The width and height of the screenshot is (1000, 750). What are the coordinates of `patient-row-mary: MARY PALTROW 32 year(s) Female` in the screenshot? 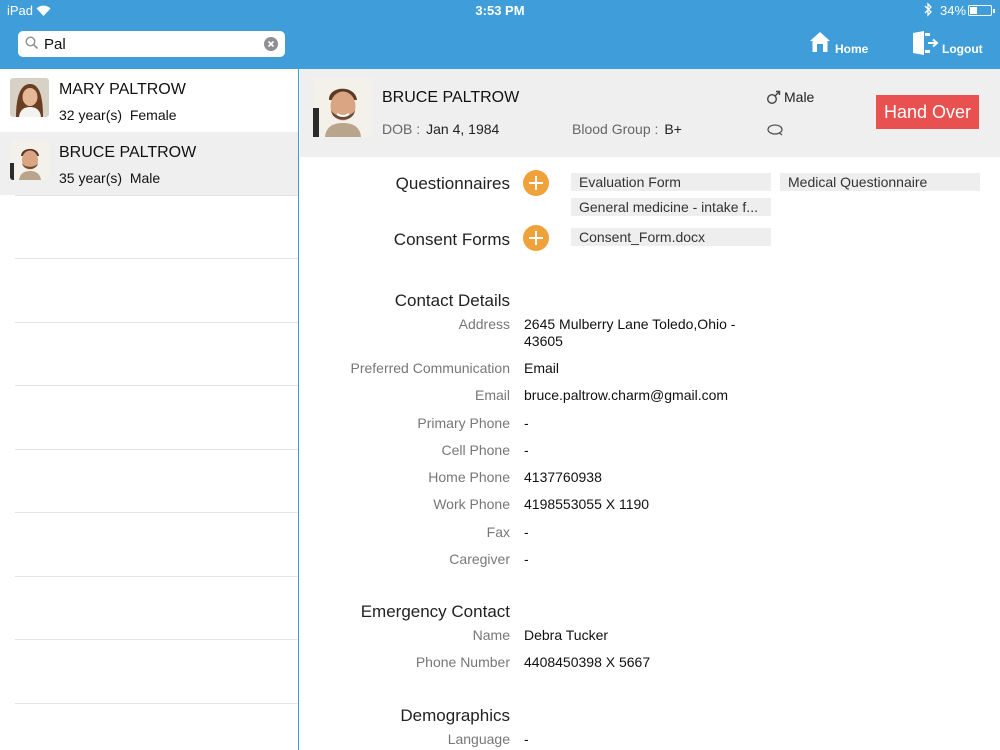 It's located at (149, 100).